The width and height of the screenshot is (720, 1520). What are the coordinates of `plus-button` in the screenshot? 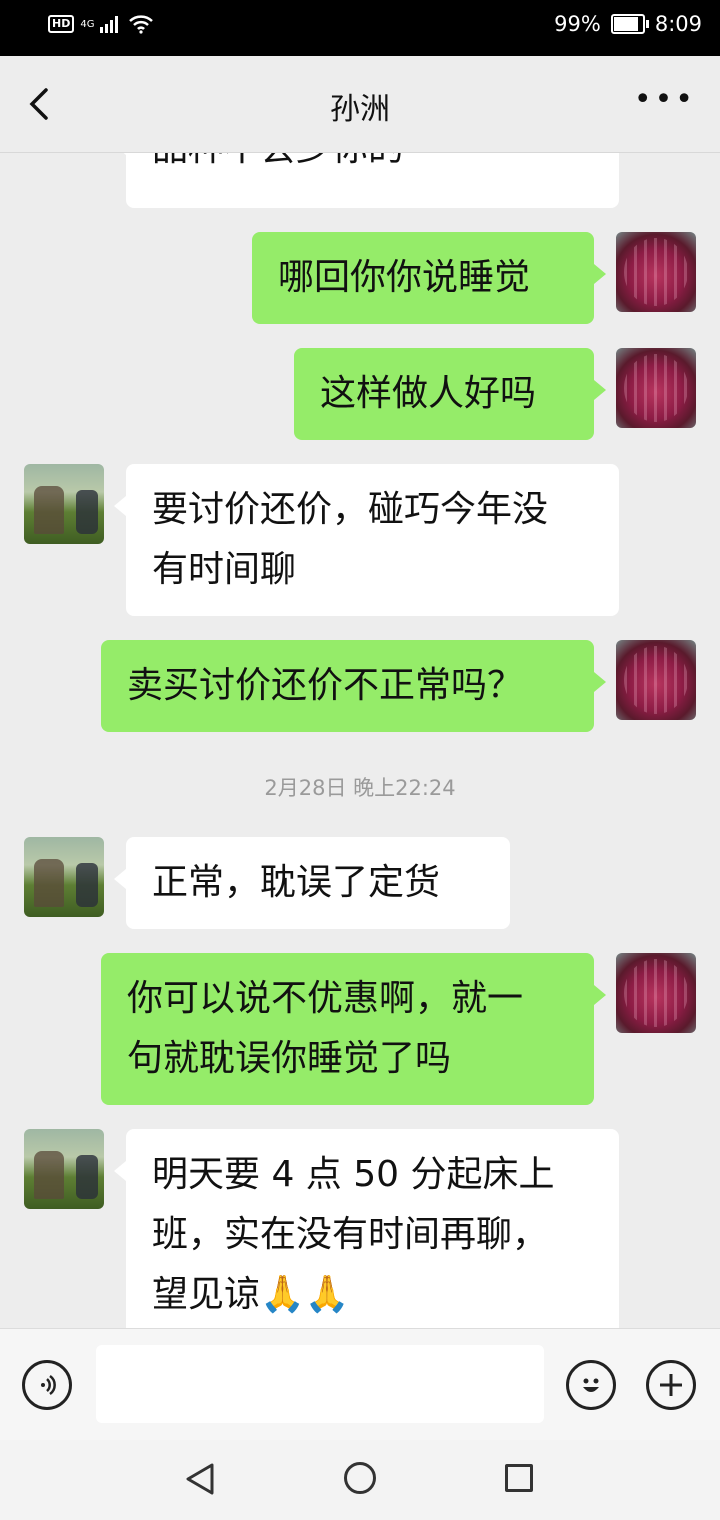 It's located at (671, 1385).